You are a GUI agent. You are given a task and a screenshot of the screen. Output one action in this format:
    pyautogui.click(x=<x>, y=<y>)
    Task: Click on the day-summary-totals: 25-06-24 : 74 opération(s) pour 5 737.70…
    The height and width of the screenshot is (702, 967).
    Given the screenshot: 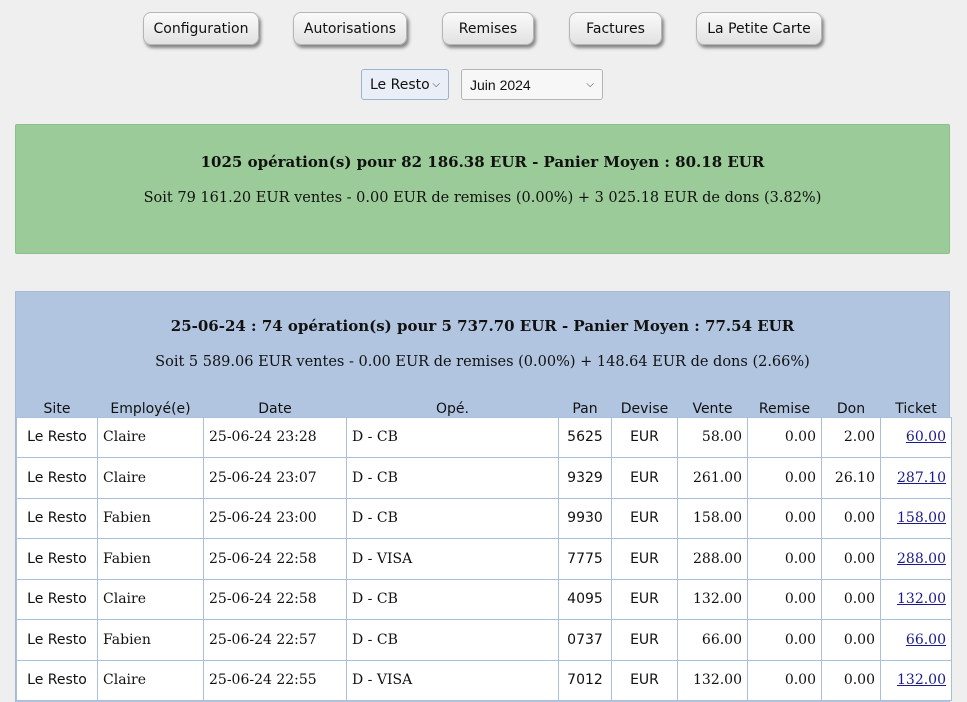 What is the action you would take?
    pyautogui.click(x=482, y=326)
    